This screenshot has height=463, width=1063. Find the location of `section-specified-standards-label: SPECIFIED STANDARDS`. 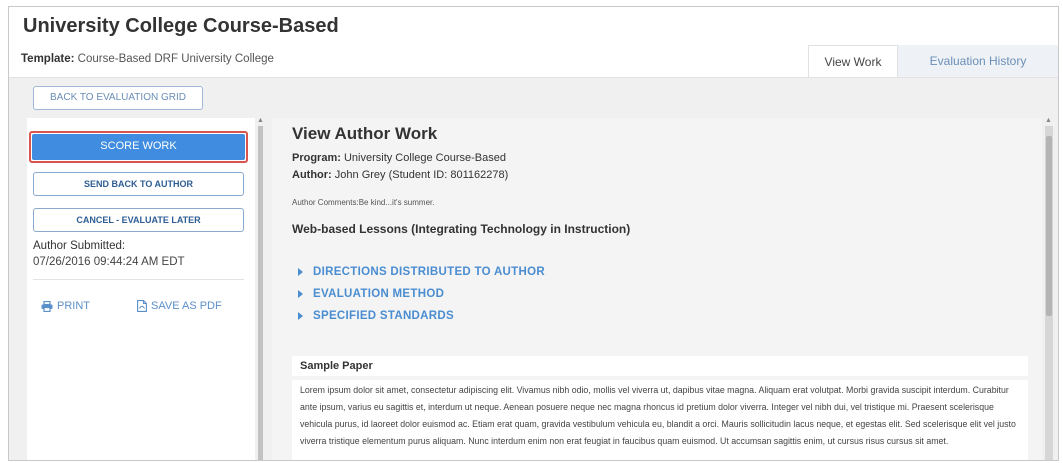

section-specified-standards-label: SPECIFIED STANDARDS is located at coordinates (383, 316).